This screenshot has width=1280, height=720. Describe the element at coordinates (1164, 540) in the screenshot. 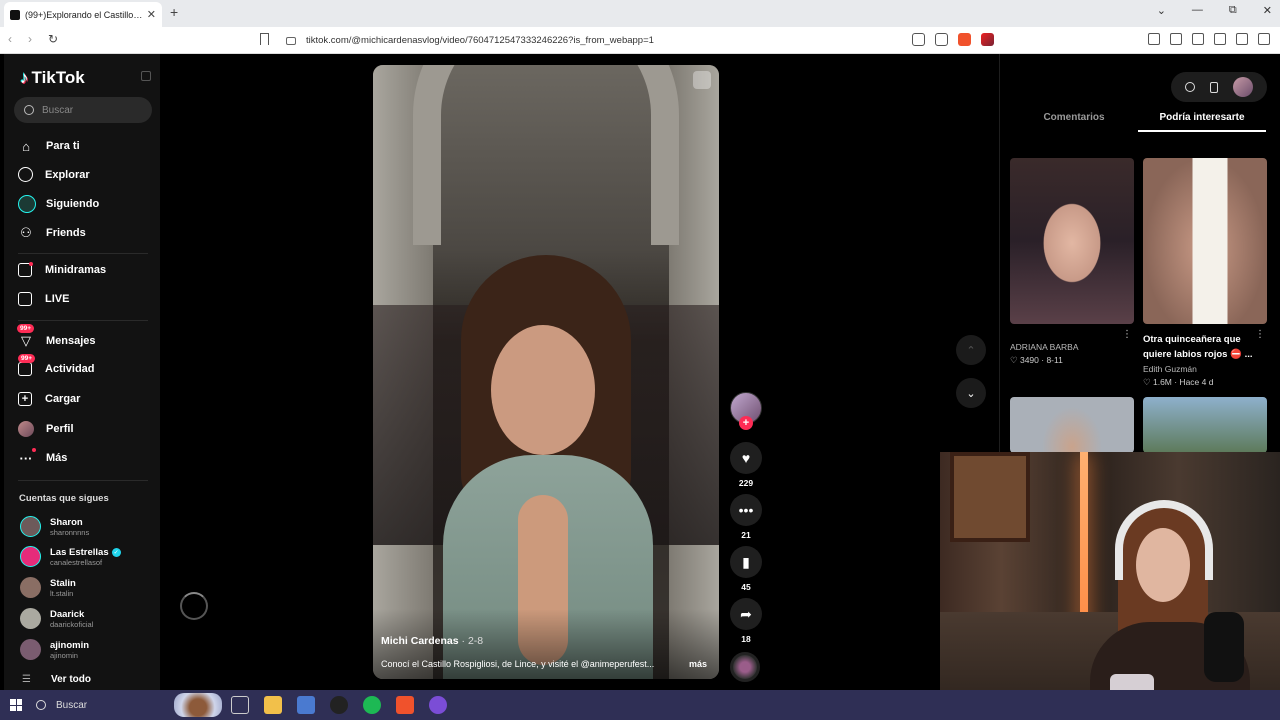

I see `headset` at that location.